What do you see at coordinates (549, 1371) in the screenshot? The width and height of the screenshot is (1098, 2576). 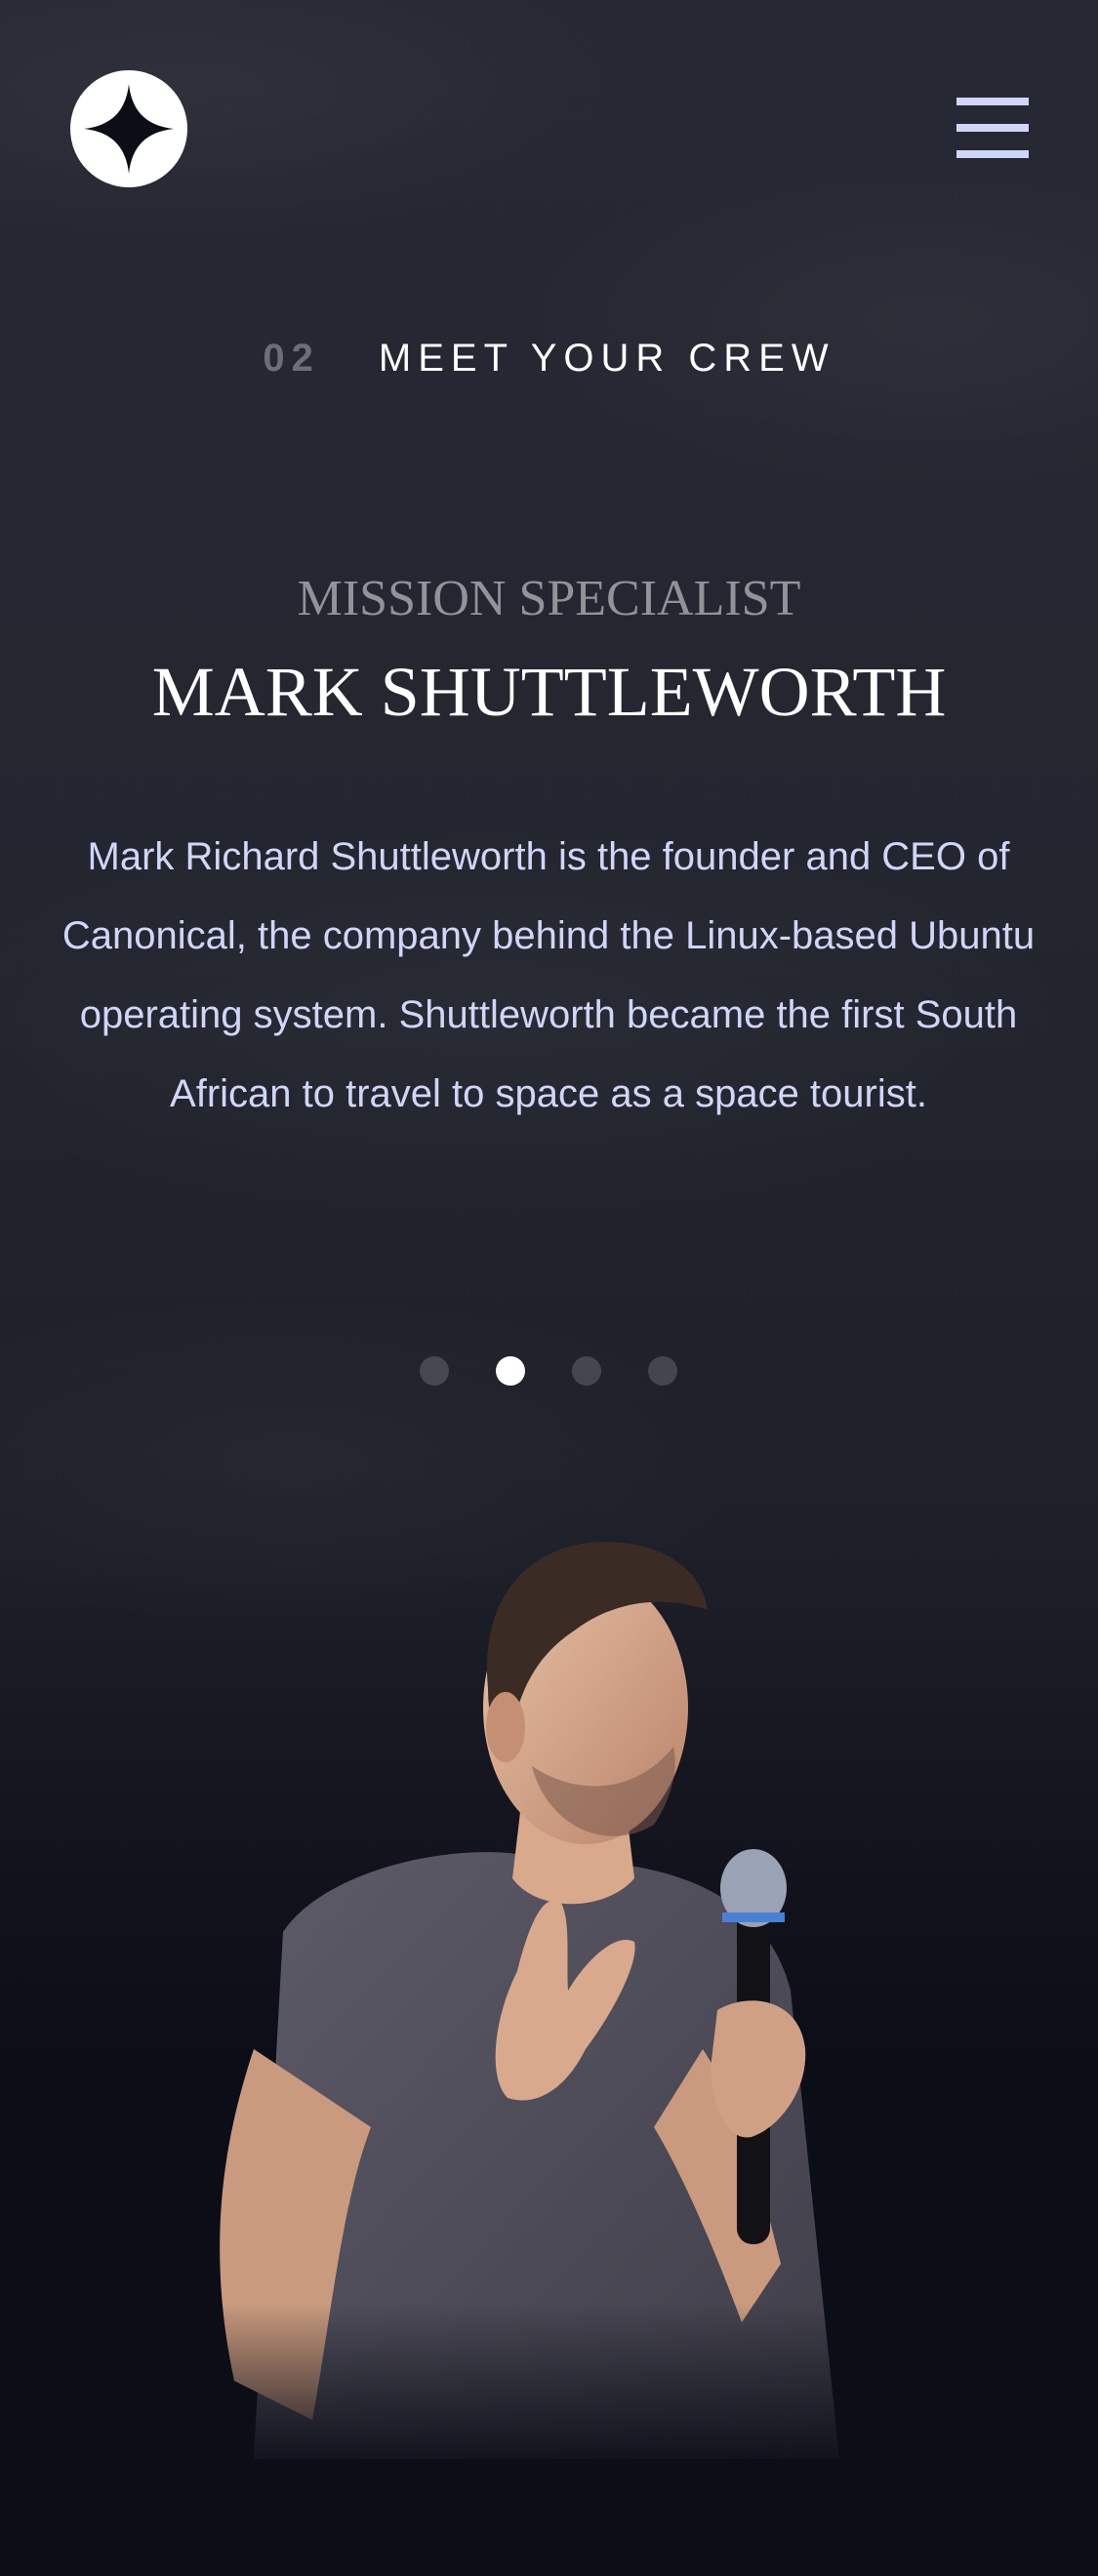 I see `crew-pagination` at bounding box center [549, 1371].